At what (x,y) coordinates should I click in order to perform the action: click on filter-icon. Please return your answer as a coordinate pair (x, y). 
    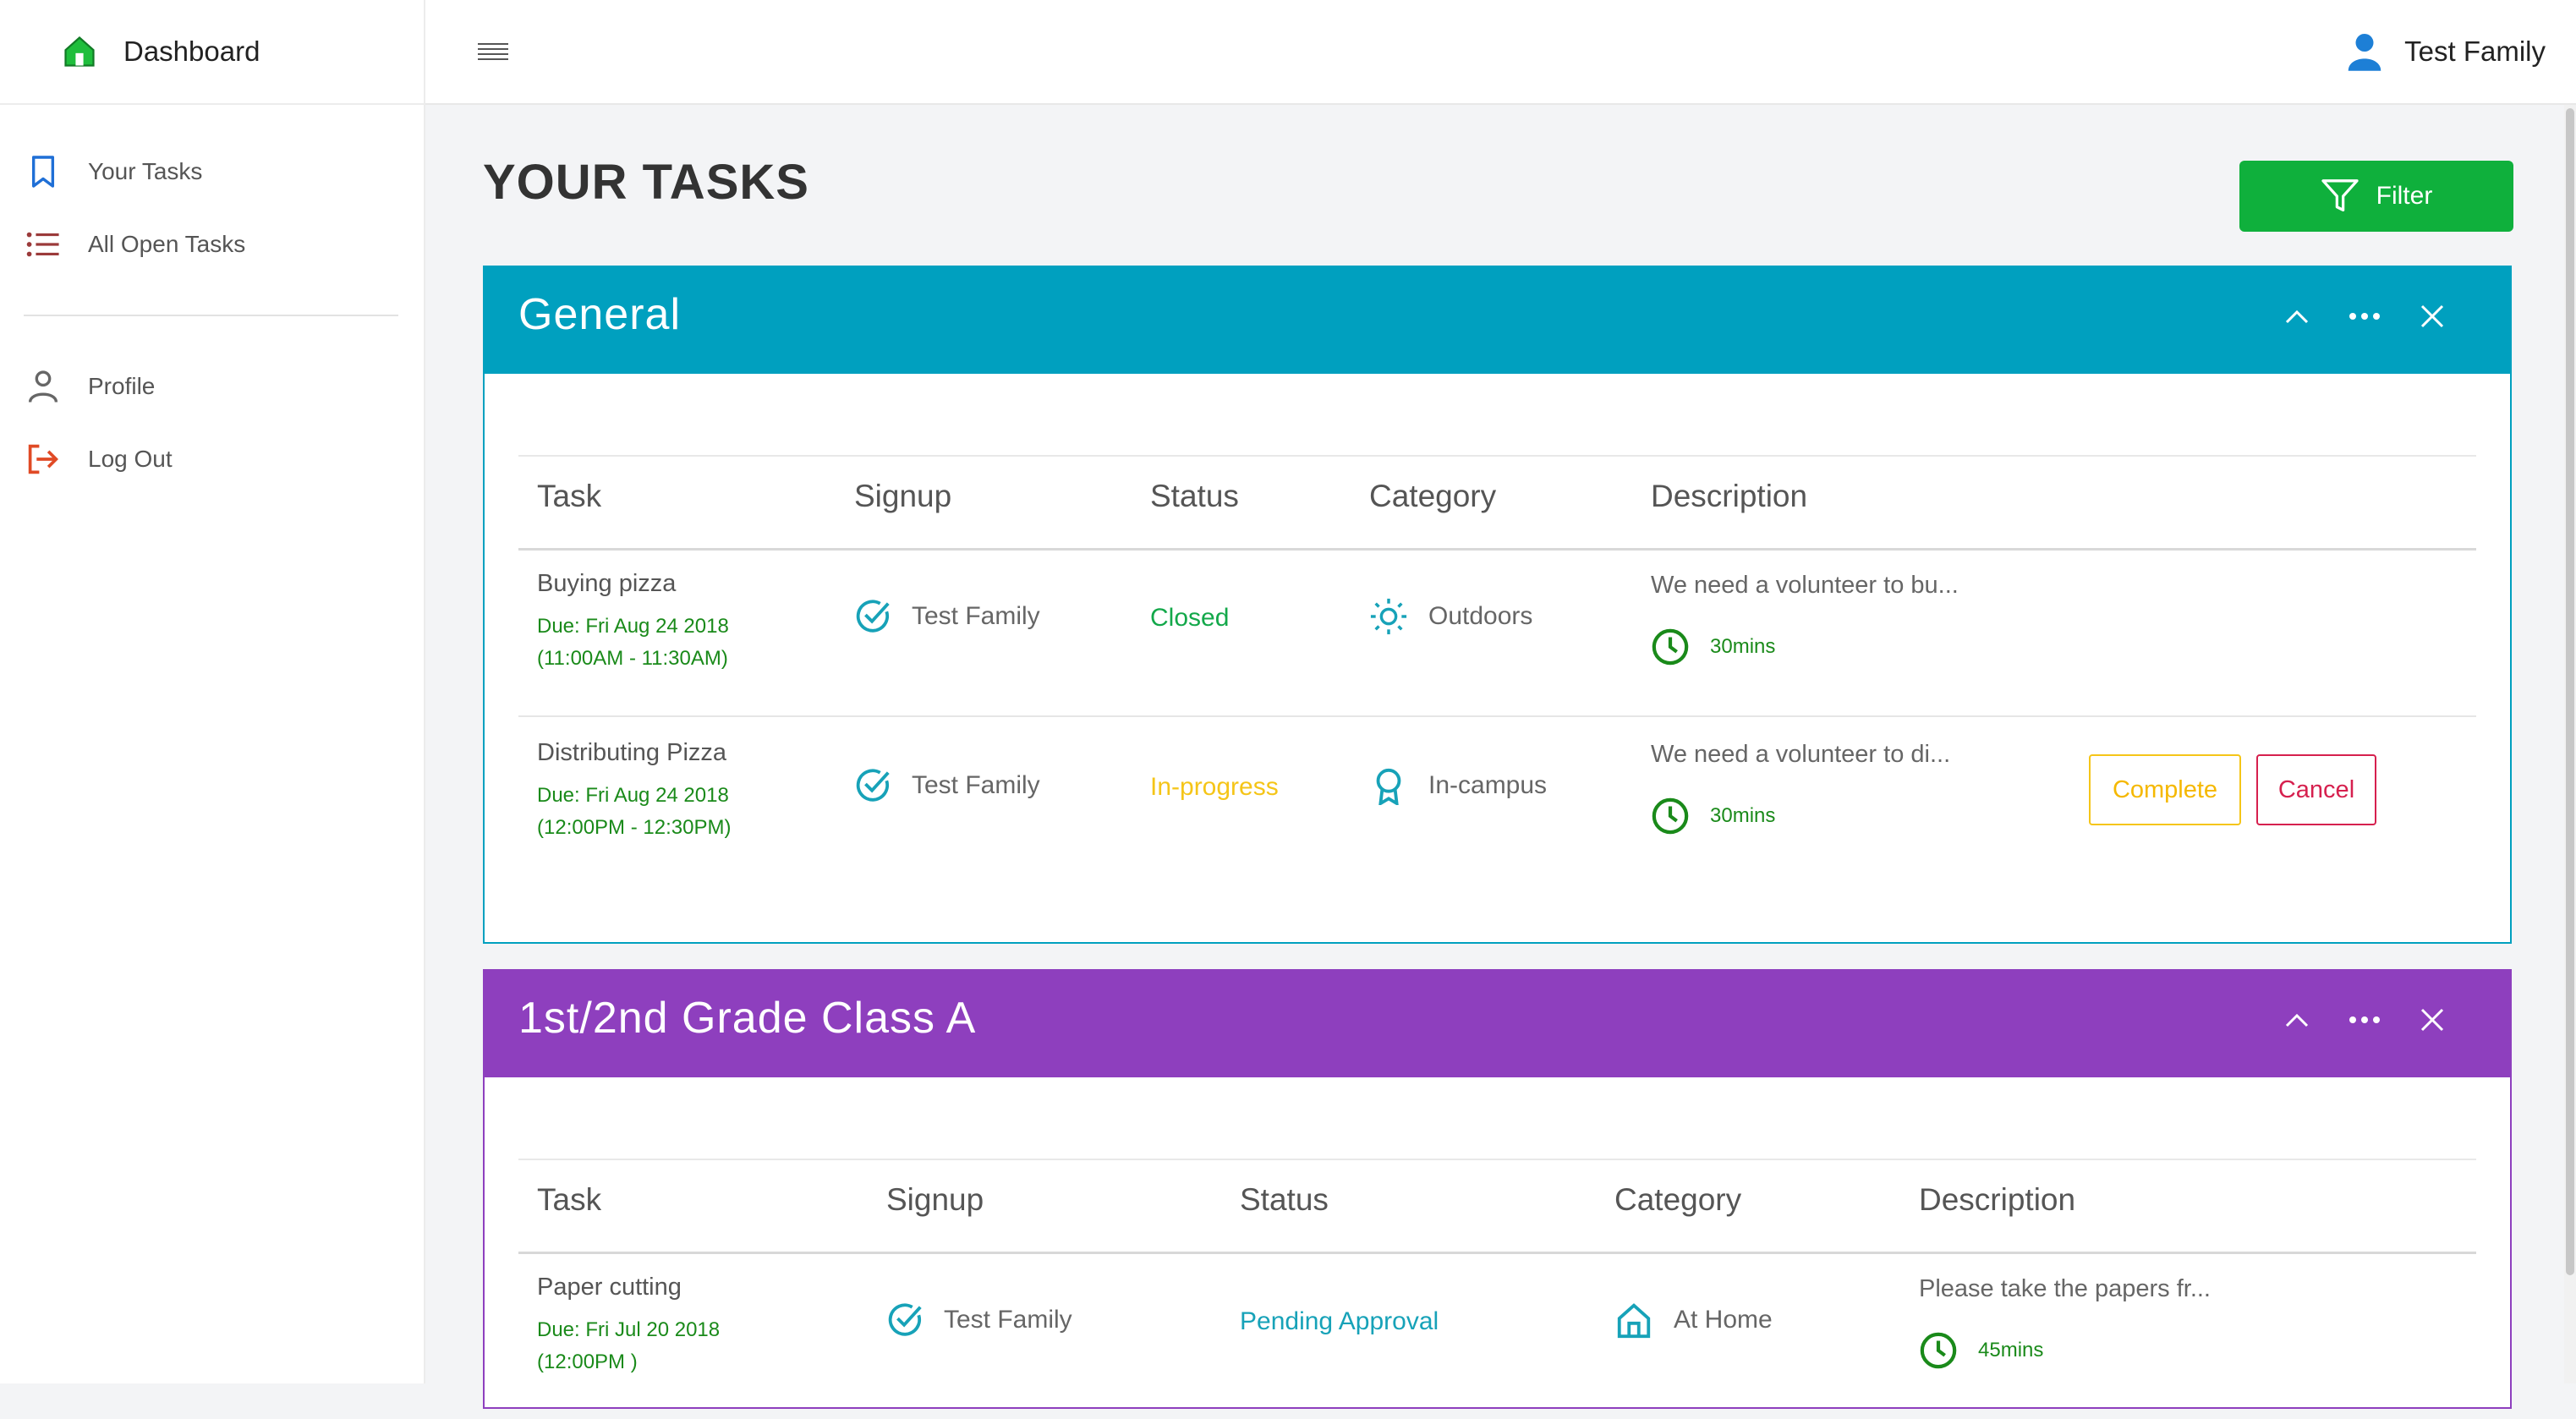
    Looking at the image, I should click on (2340, 195).